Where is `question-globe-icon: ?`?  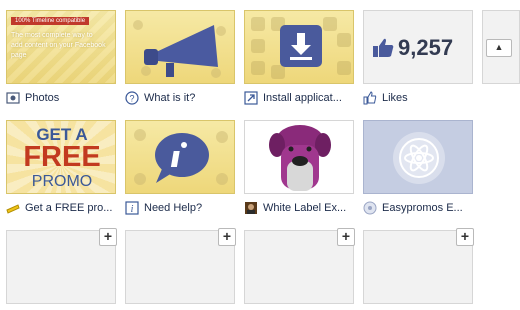
question-globe-icon: ? is located at coordinates (132, 98).